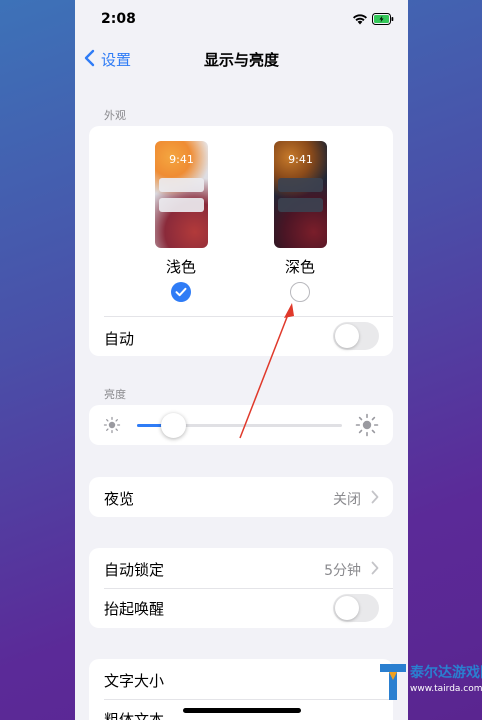 This screenshot has height=720, width=482. Describe the element at coordinates (446, 689) in the screenshot. I see `watermark-url: www.tairda.com` at that location.